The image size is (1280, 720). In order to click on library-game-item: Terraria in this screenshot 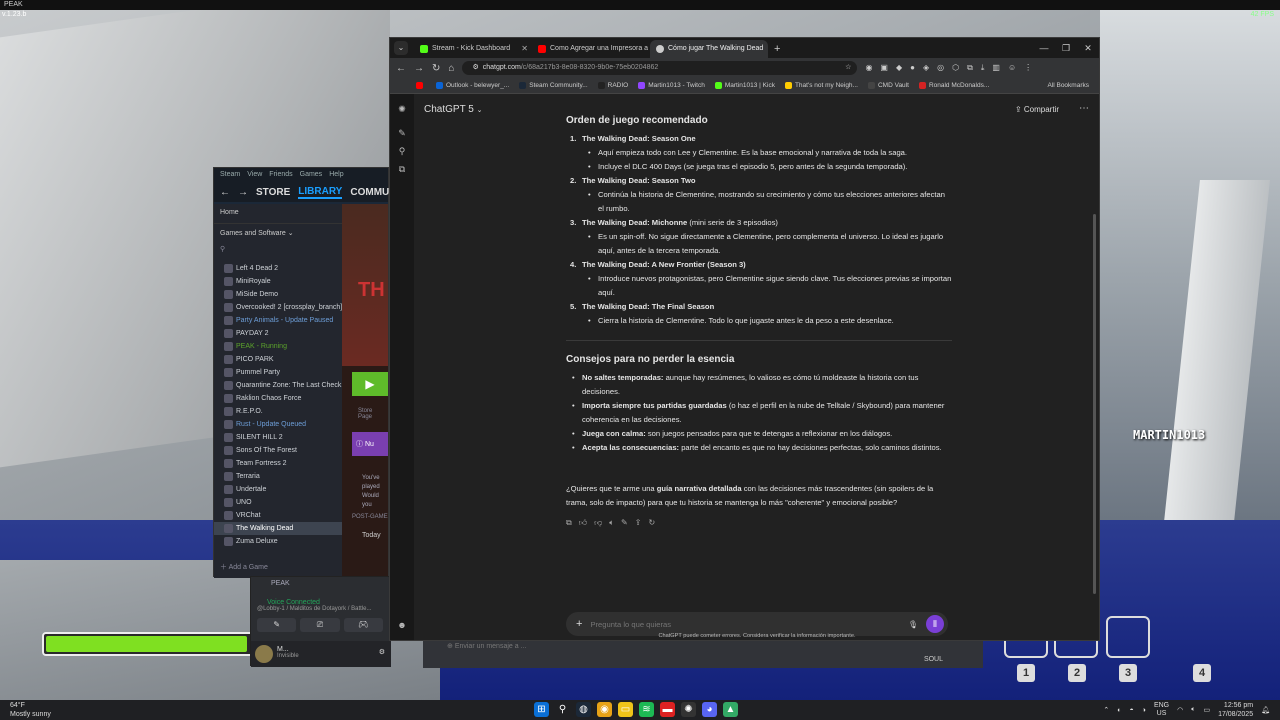, I will do `click(278, 476)`.